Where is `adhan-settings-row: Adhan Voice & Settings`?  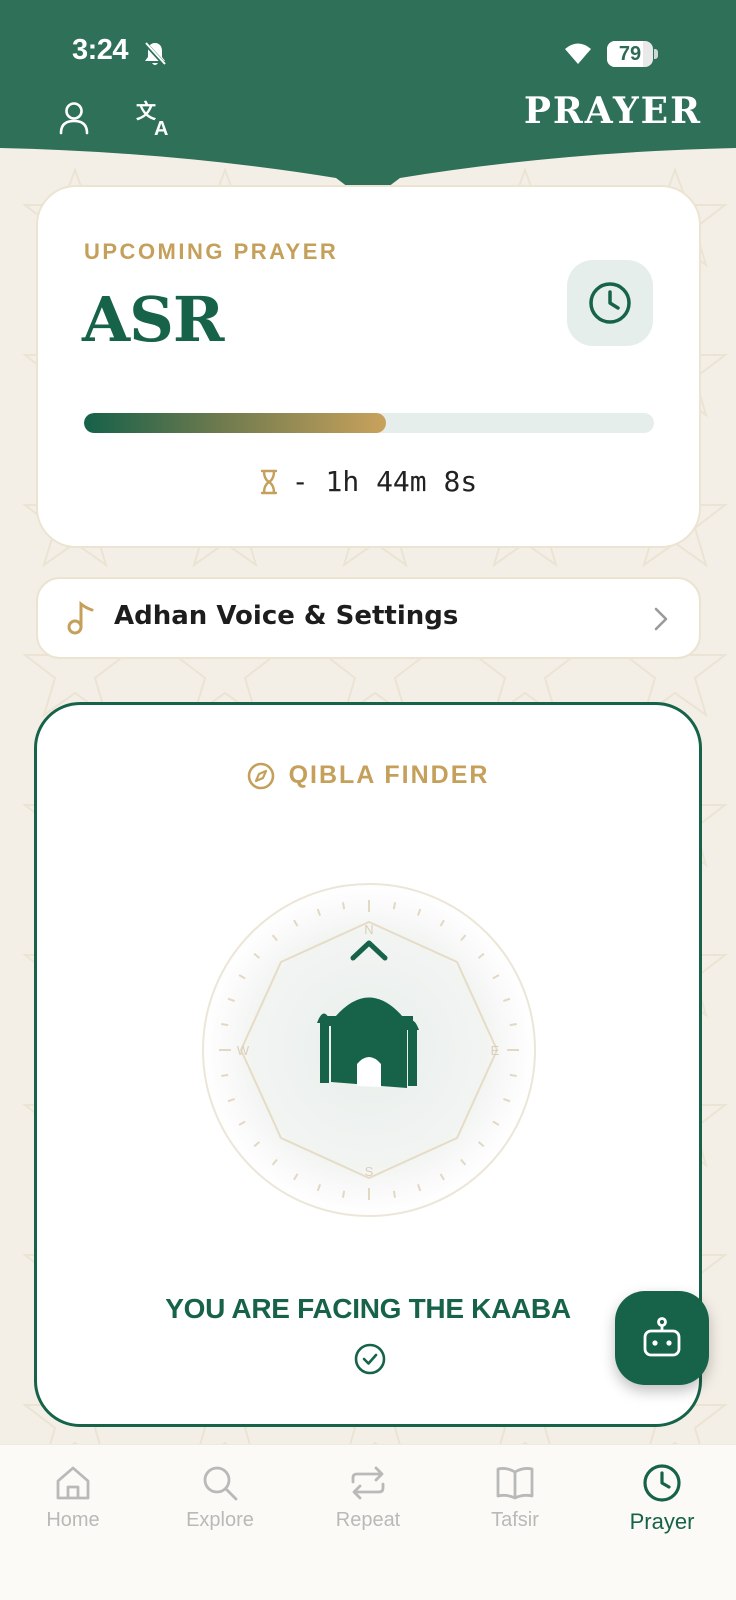 adhan-settings-row: Adhan Voice & Settings is located at coordinates (368, 618).